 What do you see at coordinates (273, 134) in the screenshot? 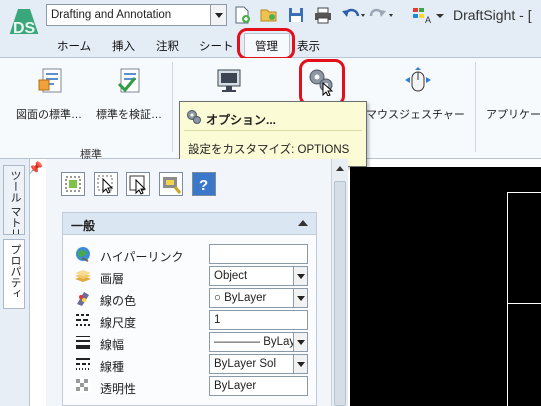
I see `options-tooltip: オプション... 設定をカスタマイズ: OPTIONS` at bounding box center [273, 134].